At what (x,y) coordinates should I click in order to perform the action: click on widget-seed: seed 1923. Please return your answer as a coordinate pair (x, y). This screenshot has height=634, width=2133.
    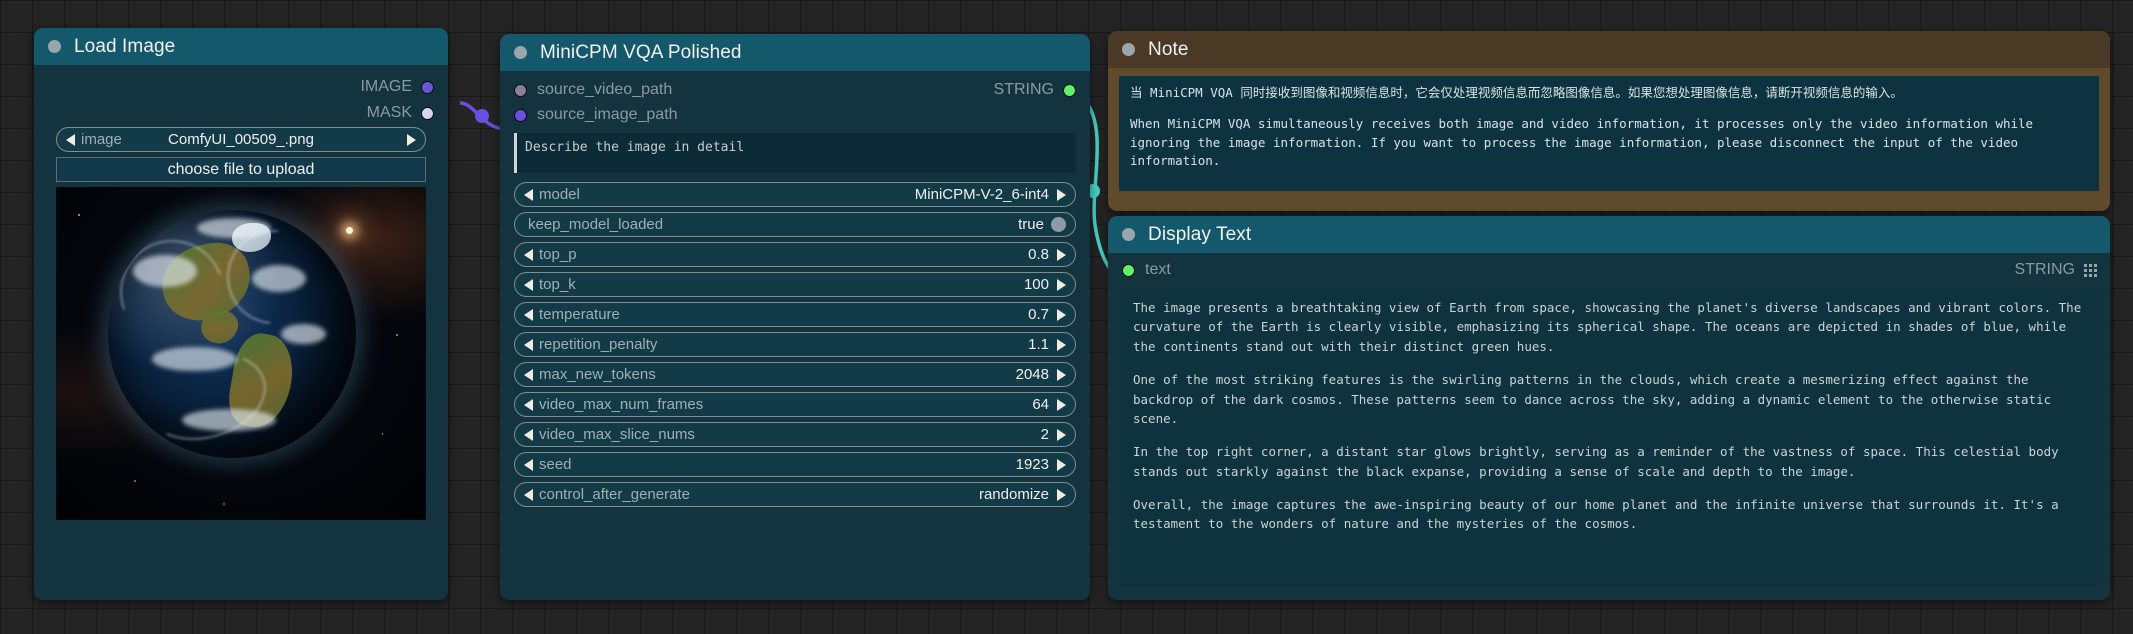
    Looking at the image, I should click on (795, 464).